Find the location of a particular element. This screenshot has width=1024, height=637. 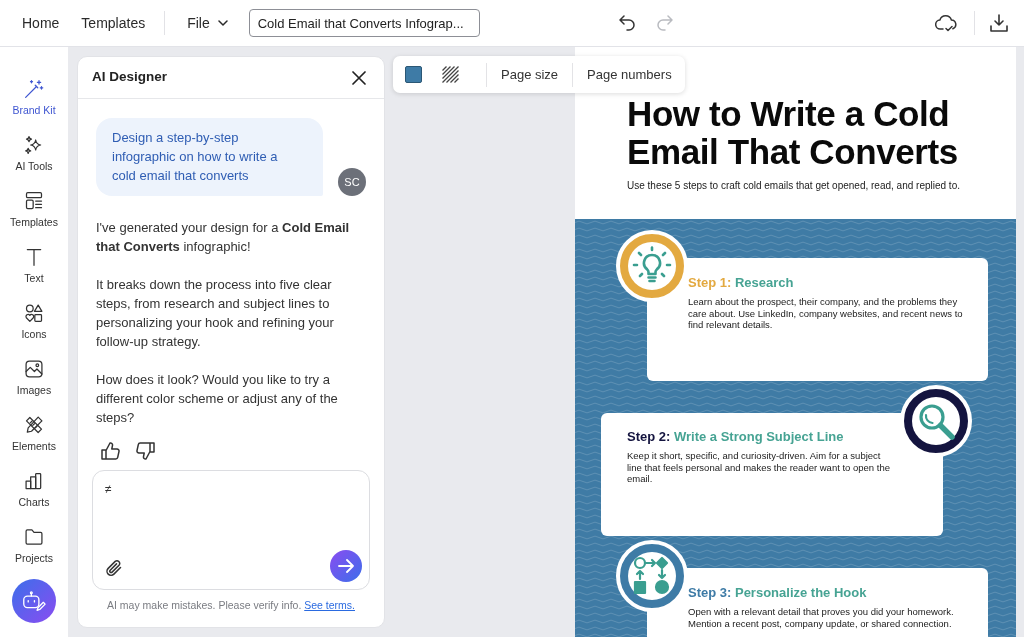

sidebar-item: Icons is located at coordinates (34, 323).